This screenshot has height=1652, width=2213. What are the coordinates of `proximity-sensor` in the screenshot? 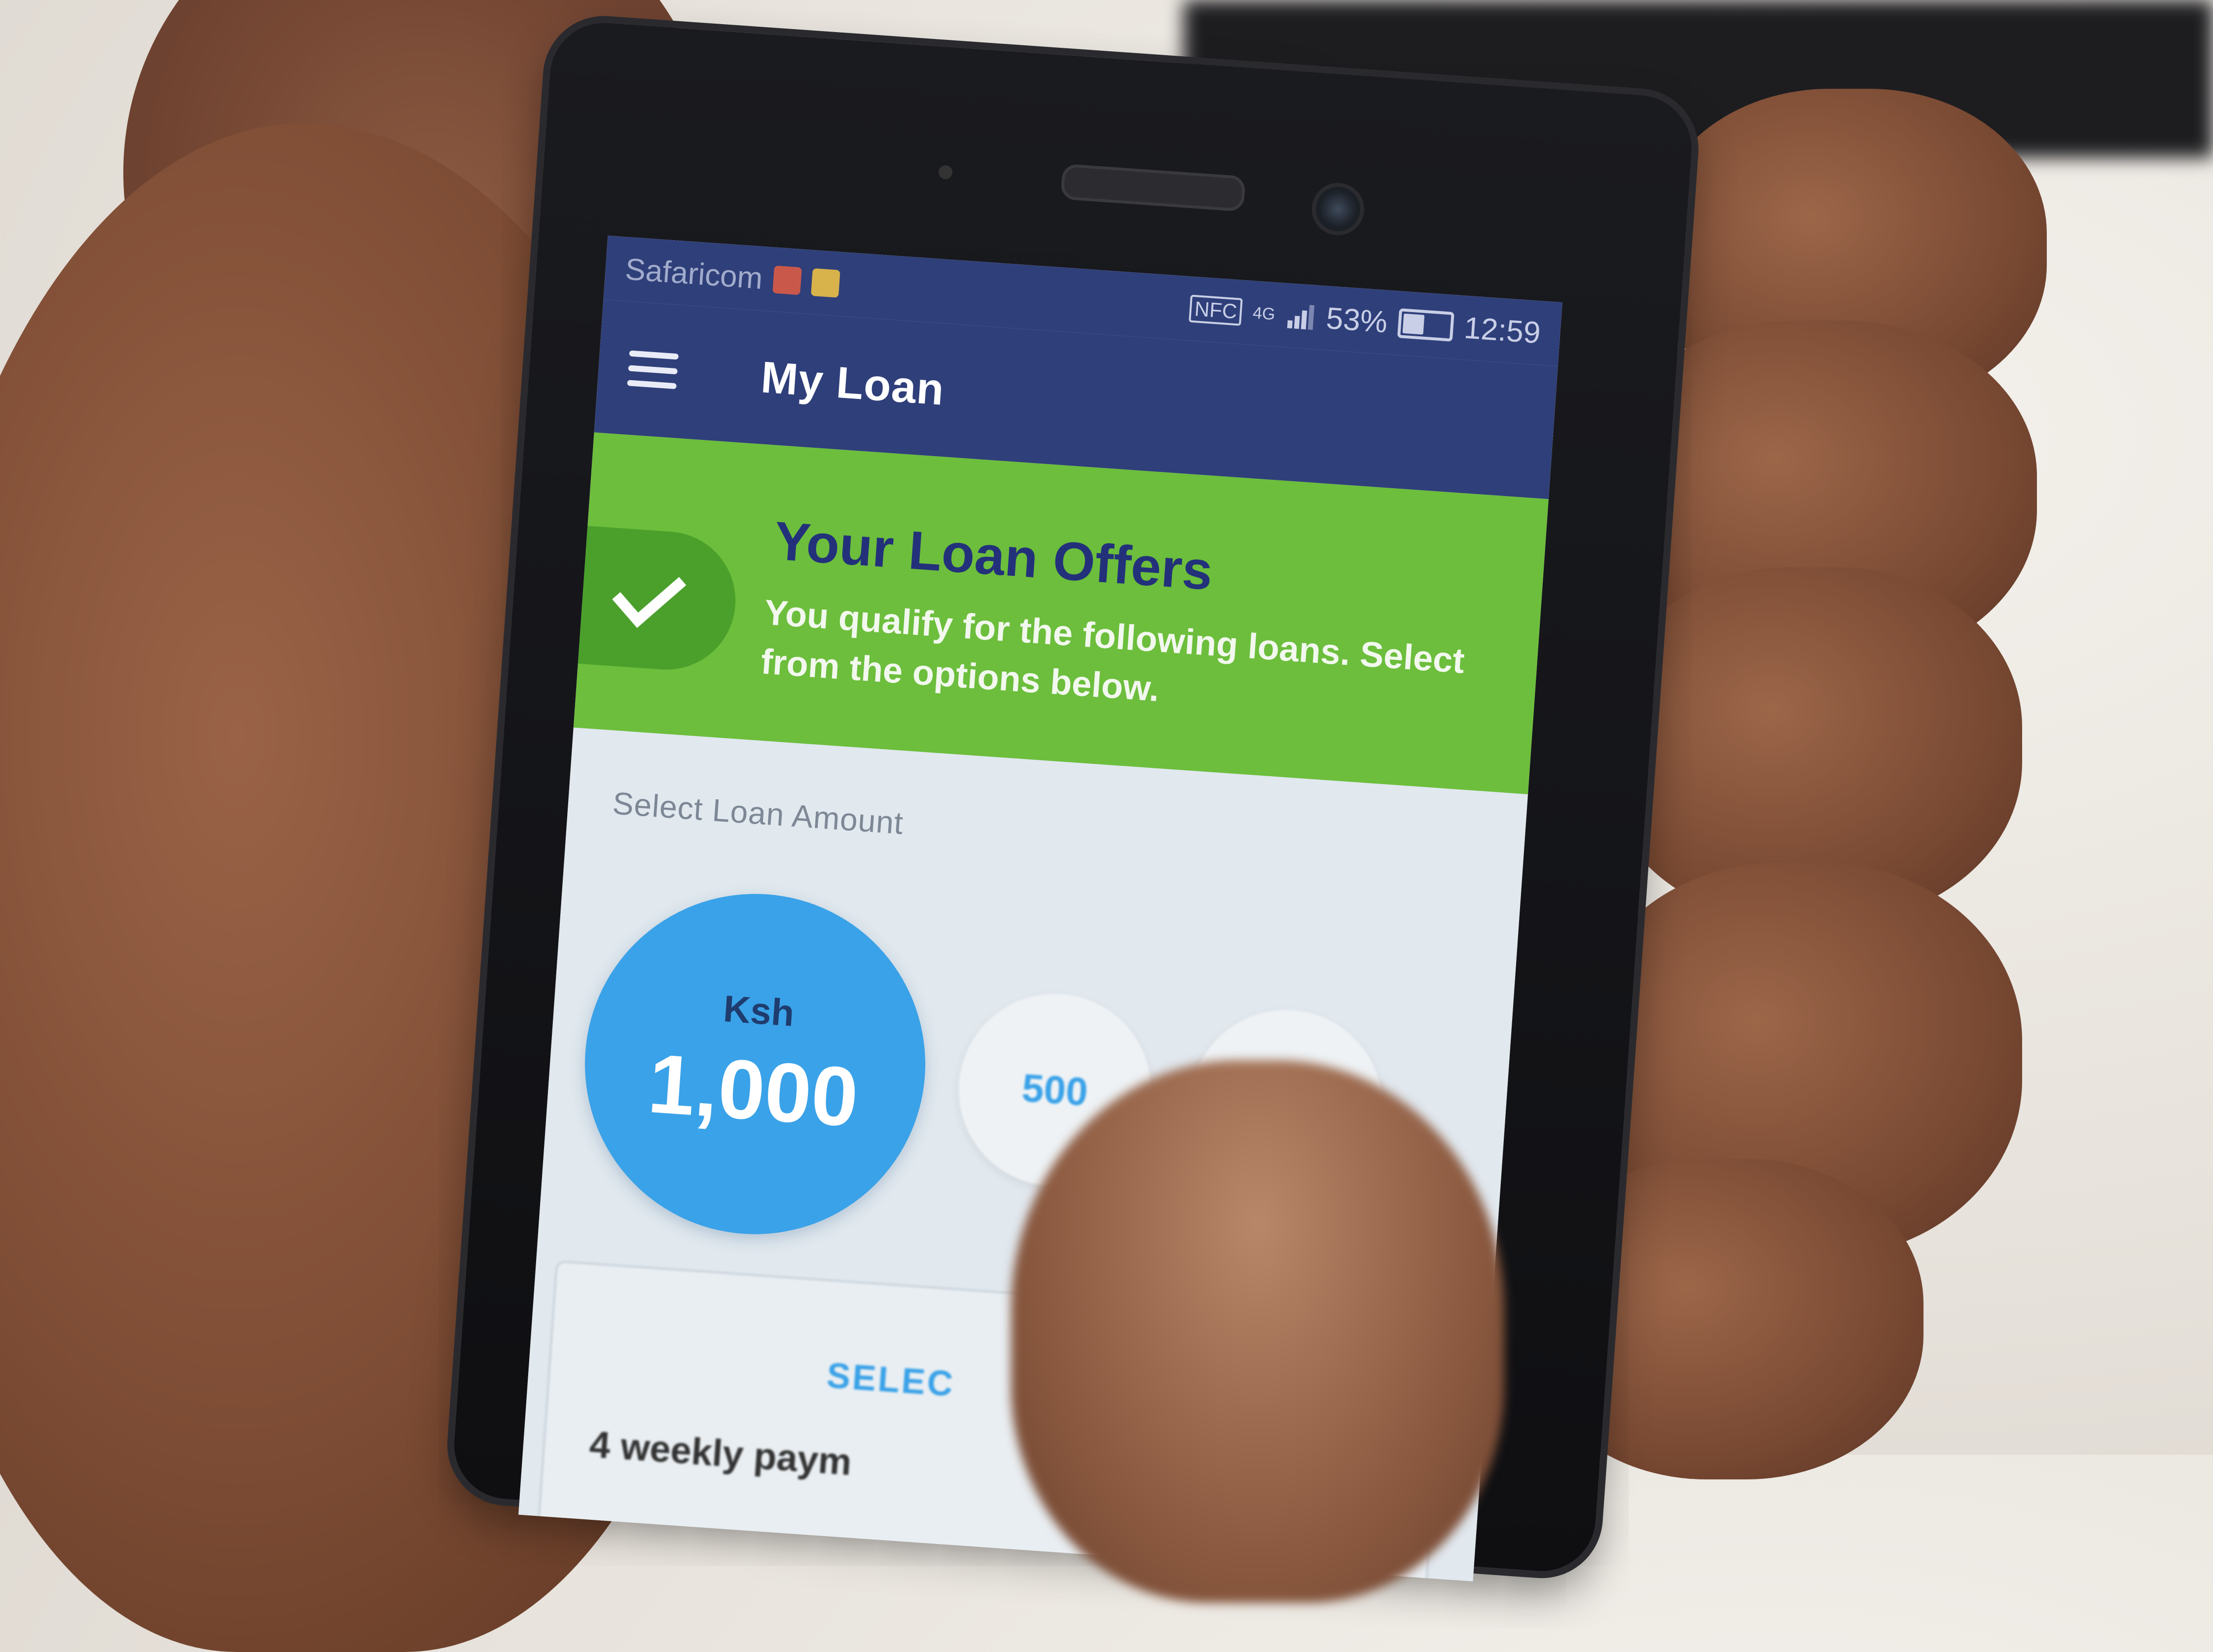 It's located at (946, 173).